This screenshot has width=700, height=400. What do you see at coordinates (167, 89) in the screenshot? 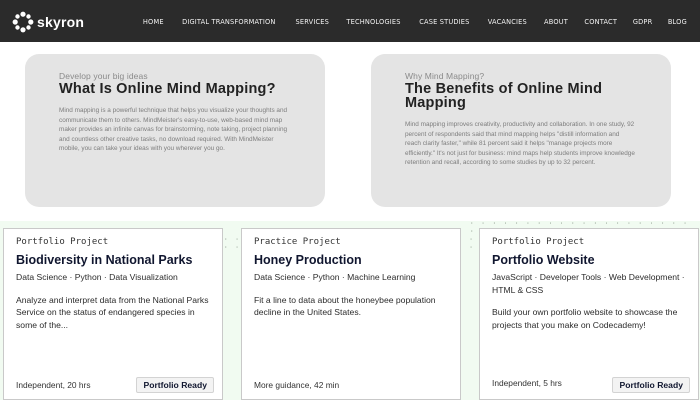
I see `article-title: What Is Online Mind Mapping?` at bounding box center [167, 89].